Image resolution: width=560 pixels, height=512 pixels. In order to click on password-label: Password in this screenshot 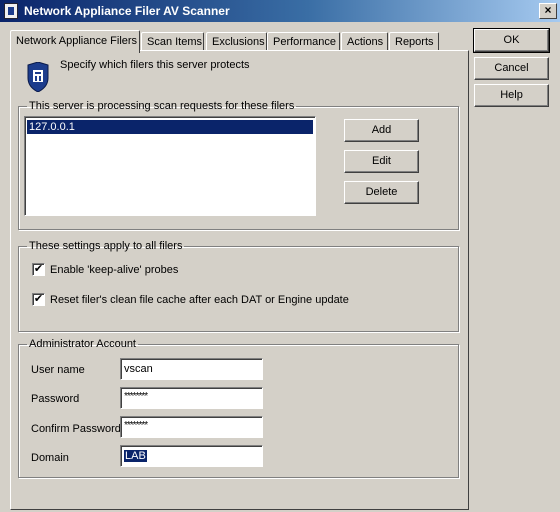, I will do `click(55, 399)`.